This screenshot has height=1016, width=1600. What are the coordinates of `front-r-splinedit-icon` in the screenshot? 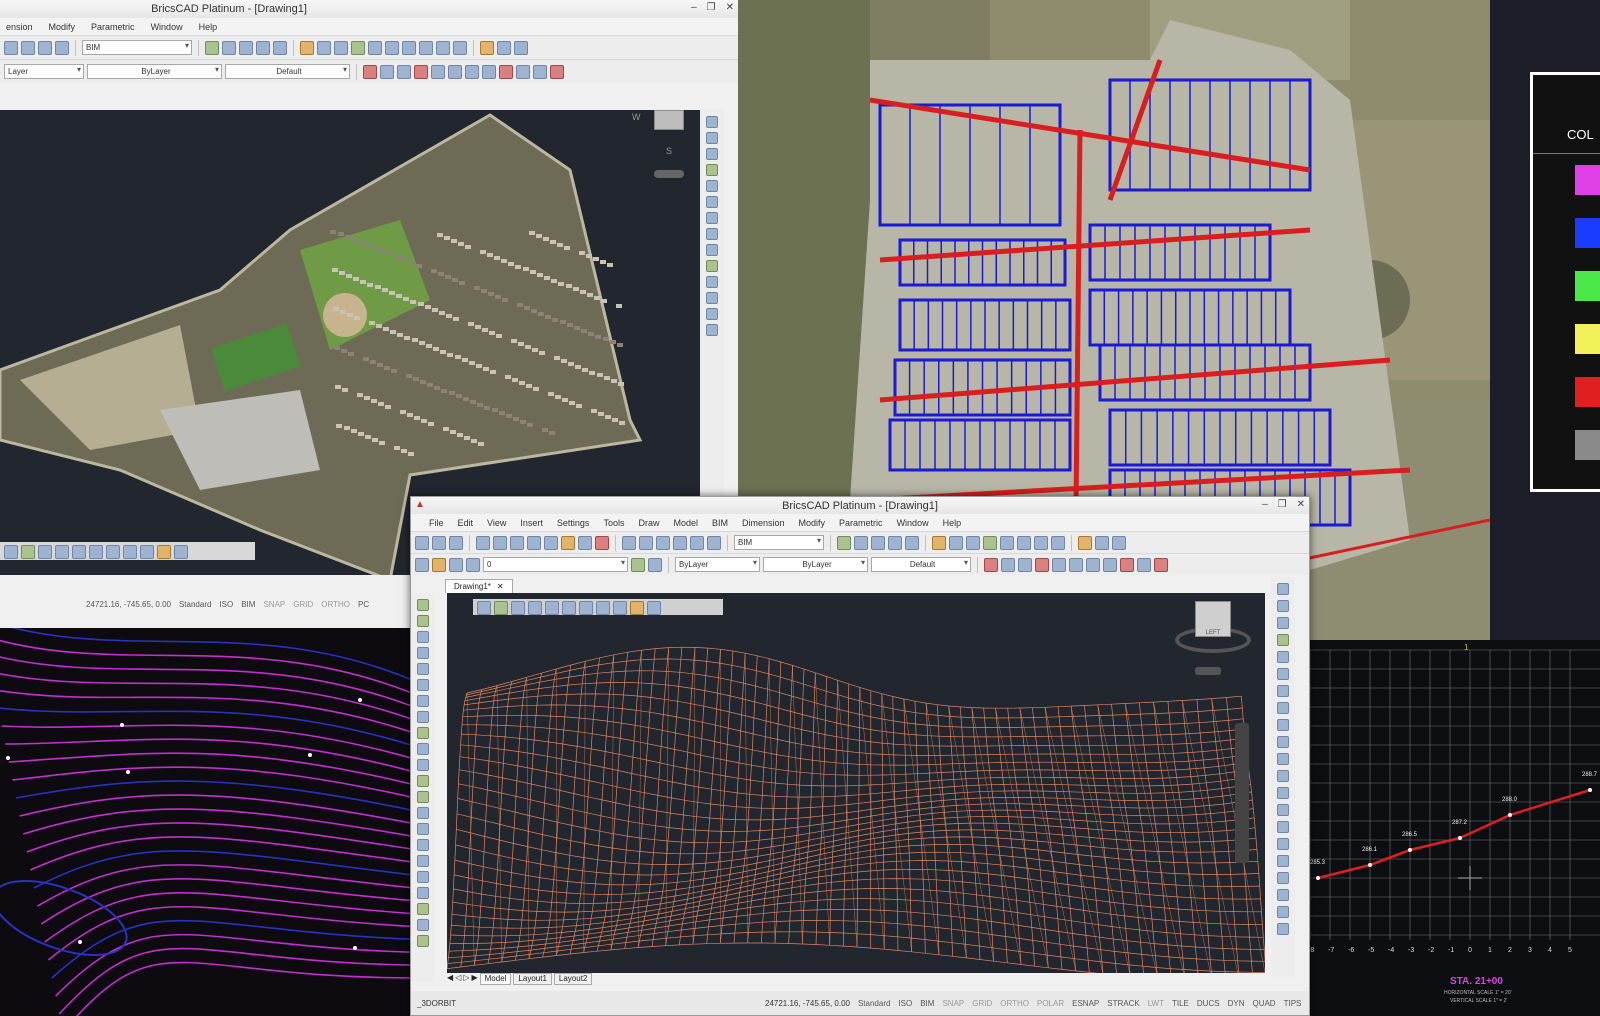 It's located at (1283, 912).